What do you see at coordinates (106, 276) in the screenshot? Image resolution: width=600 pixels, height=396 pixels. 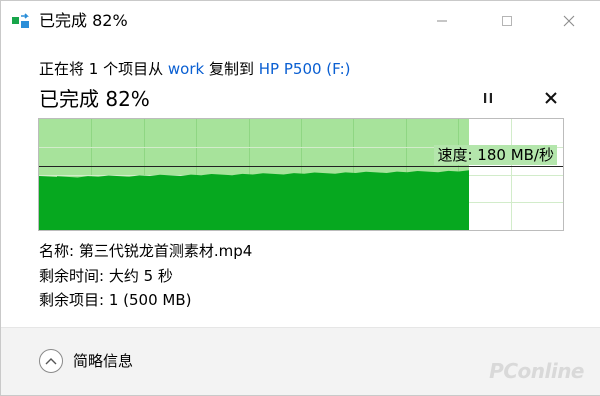 I see `time-remaining-label: 剩余时间: 大约 5 秒` at bounding box center [106, 276].